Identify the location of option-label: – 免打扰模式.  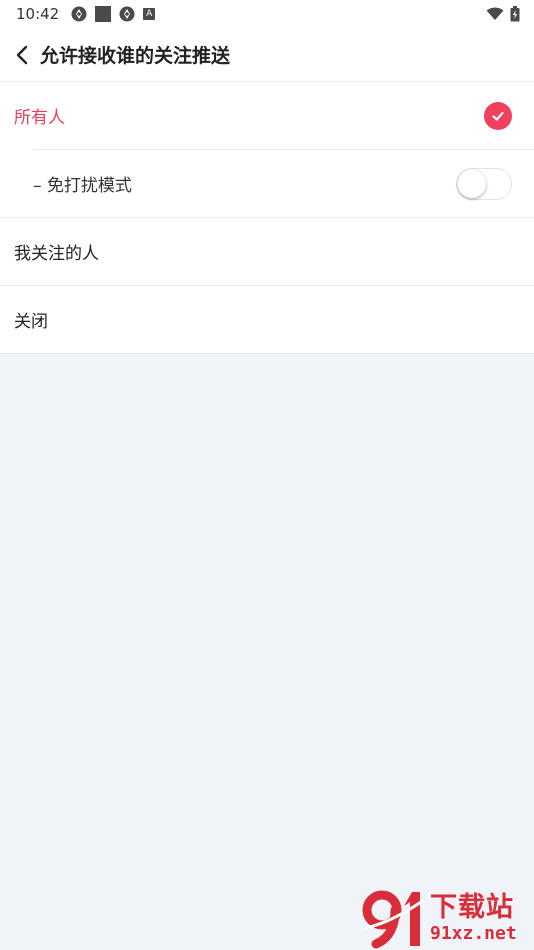
(82, 186).